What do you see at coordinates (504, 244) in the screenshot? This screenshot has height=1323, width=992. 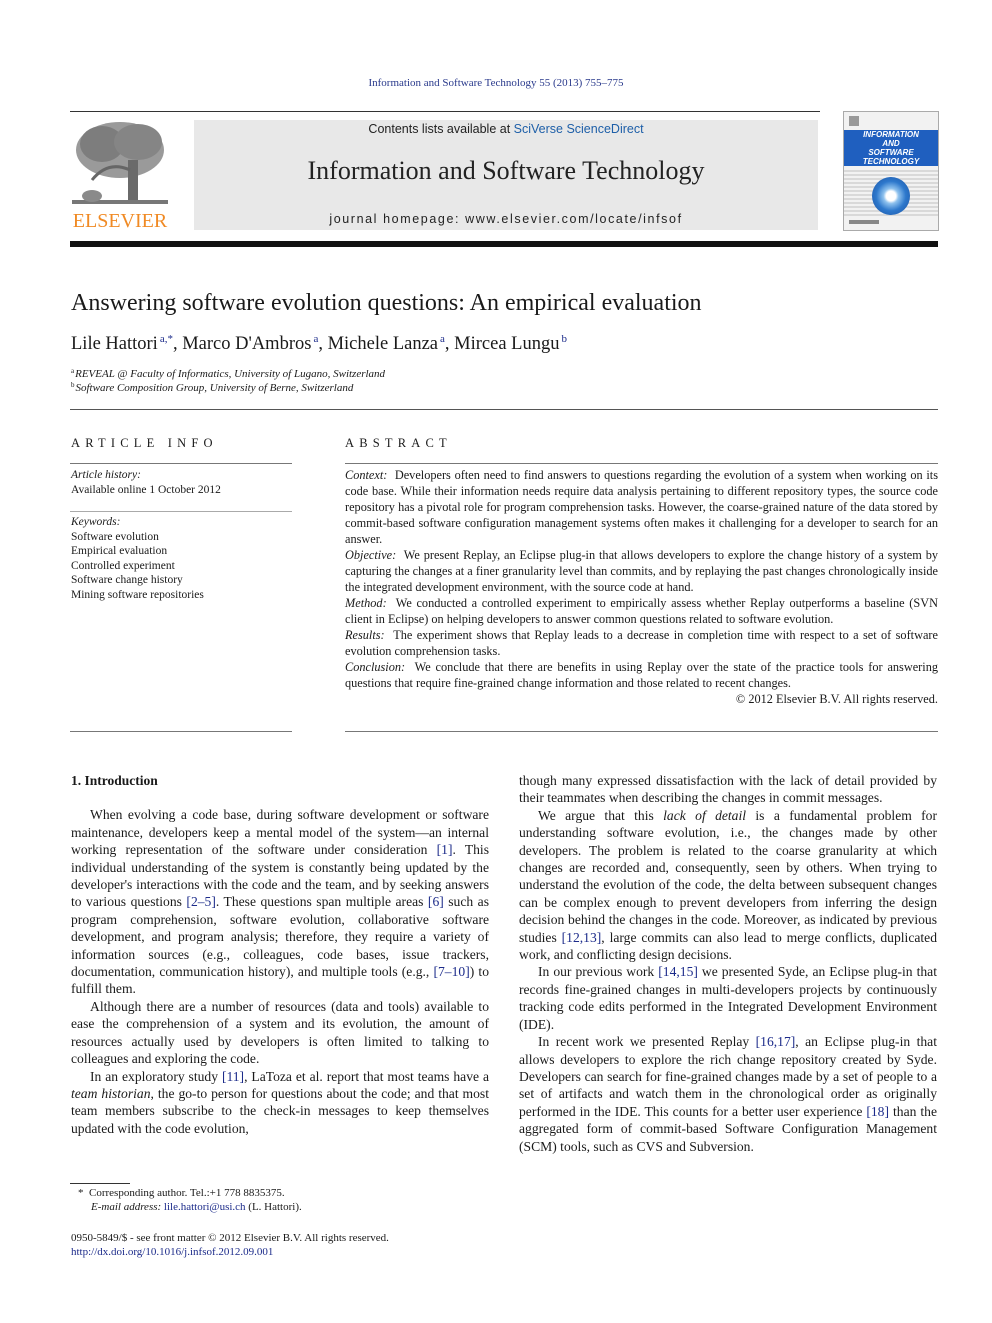 I see `masthead-rule` at bounding box center [504, 244].